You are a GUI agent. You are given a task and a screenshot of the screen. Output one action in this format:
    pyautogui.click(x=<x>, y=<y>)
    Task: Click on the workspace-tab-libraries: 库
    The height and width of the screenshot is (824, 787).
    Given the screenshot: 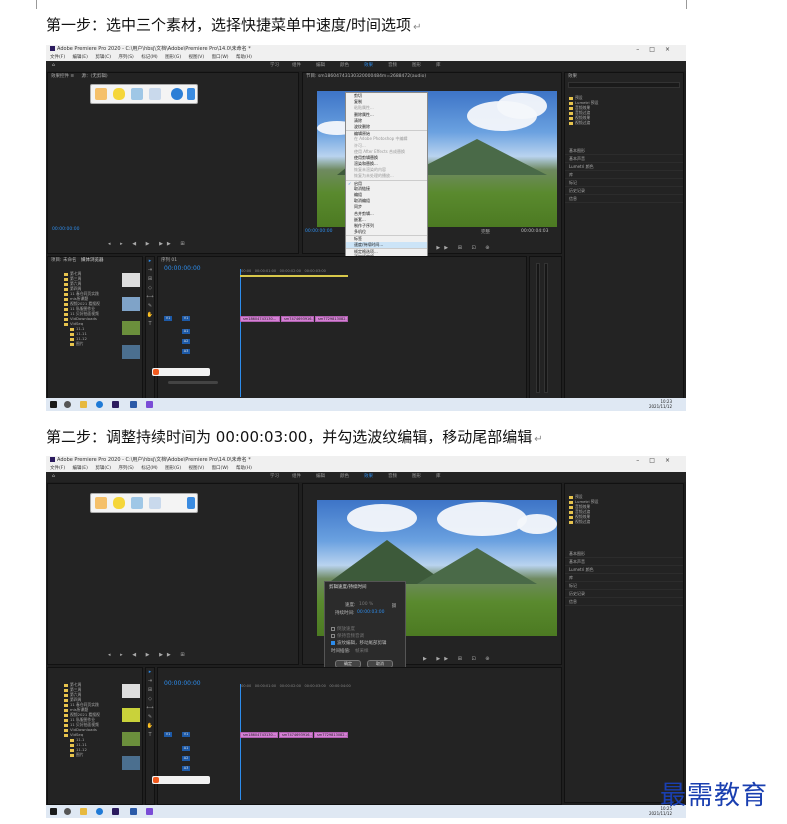 What is the action you would take?
    pyautogui.click(x=438, y=66)
    